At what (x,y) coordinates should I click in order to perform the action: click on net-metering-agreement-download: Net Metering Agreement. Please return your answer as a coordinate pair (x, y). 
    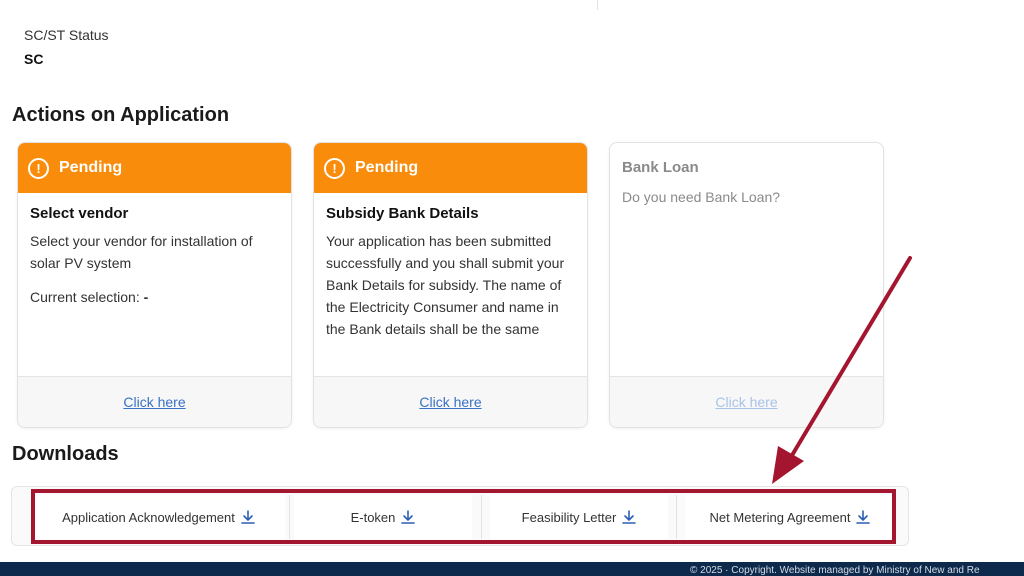
    Looking at the image, I should click on (790, 517).